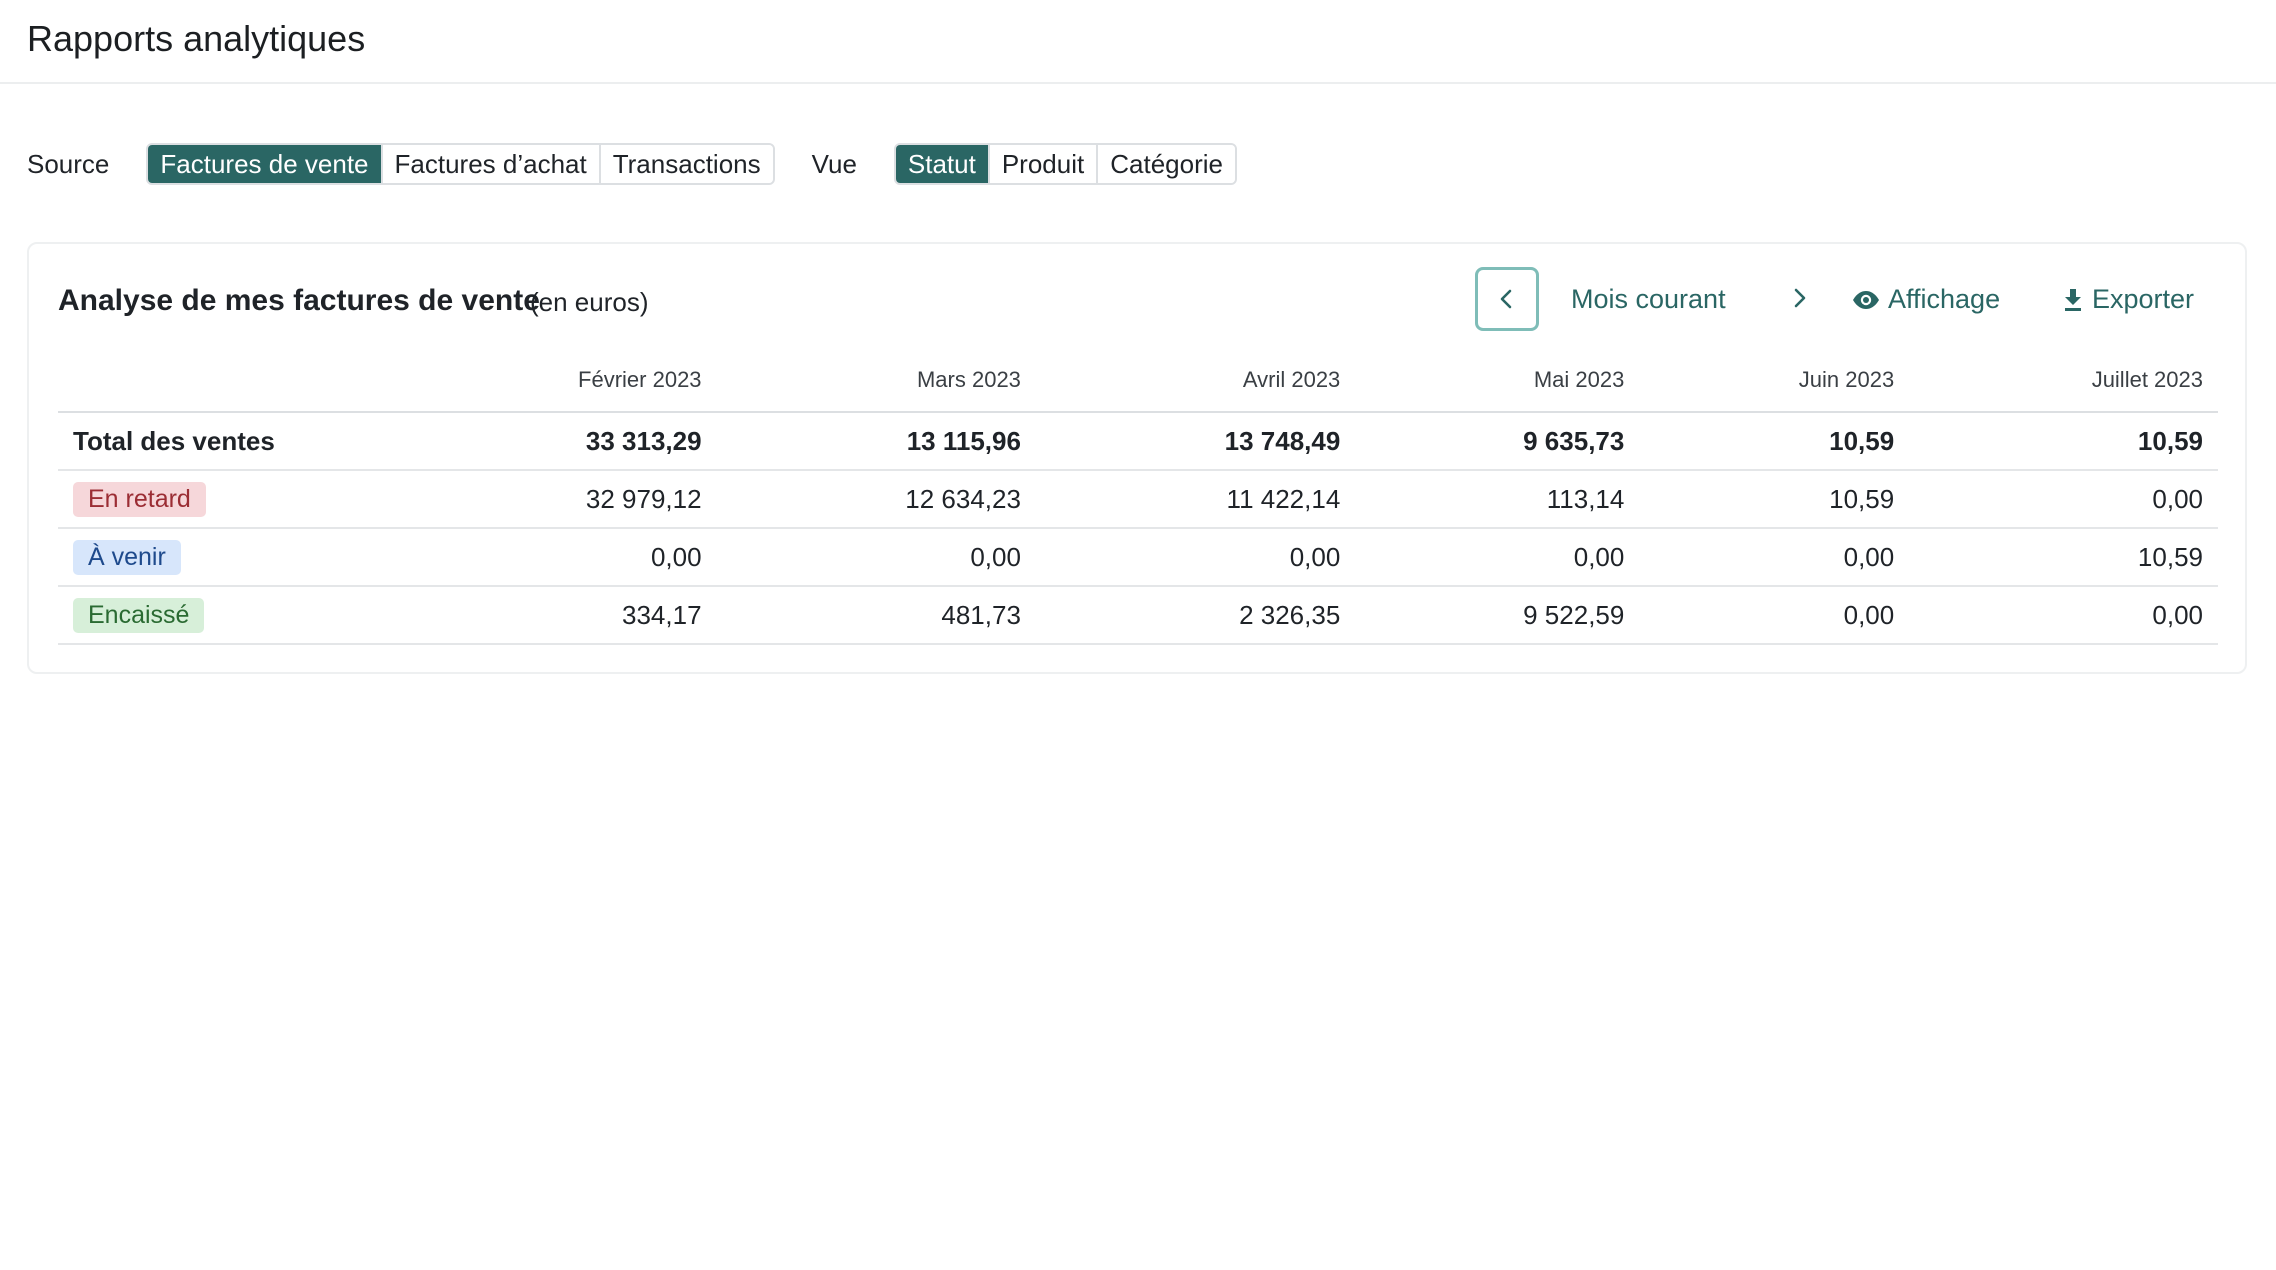  What do you see at coordinates (218, 615) in the screenshot?
I see `row-label-cell: Encaissé` at bounding box center [218, 615].